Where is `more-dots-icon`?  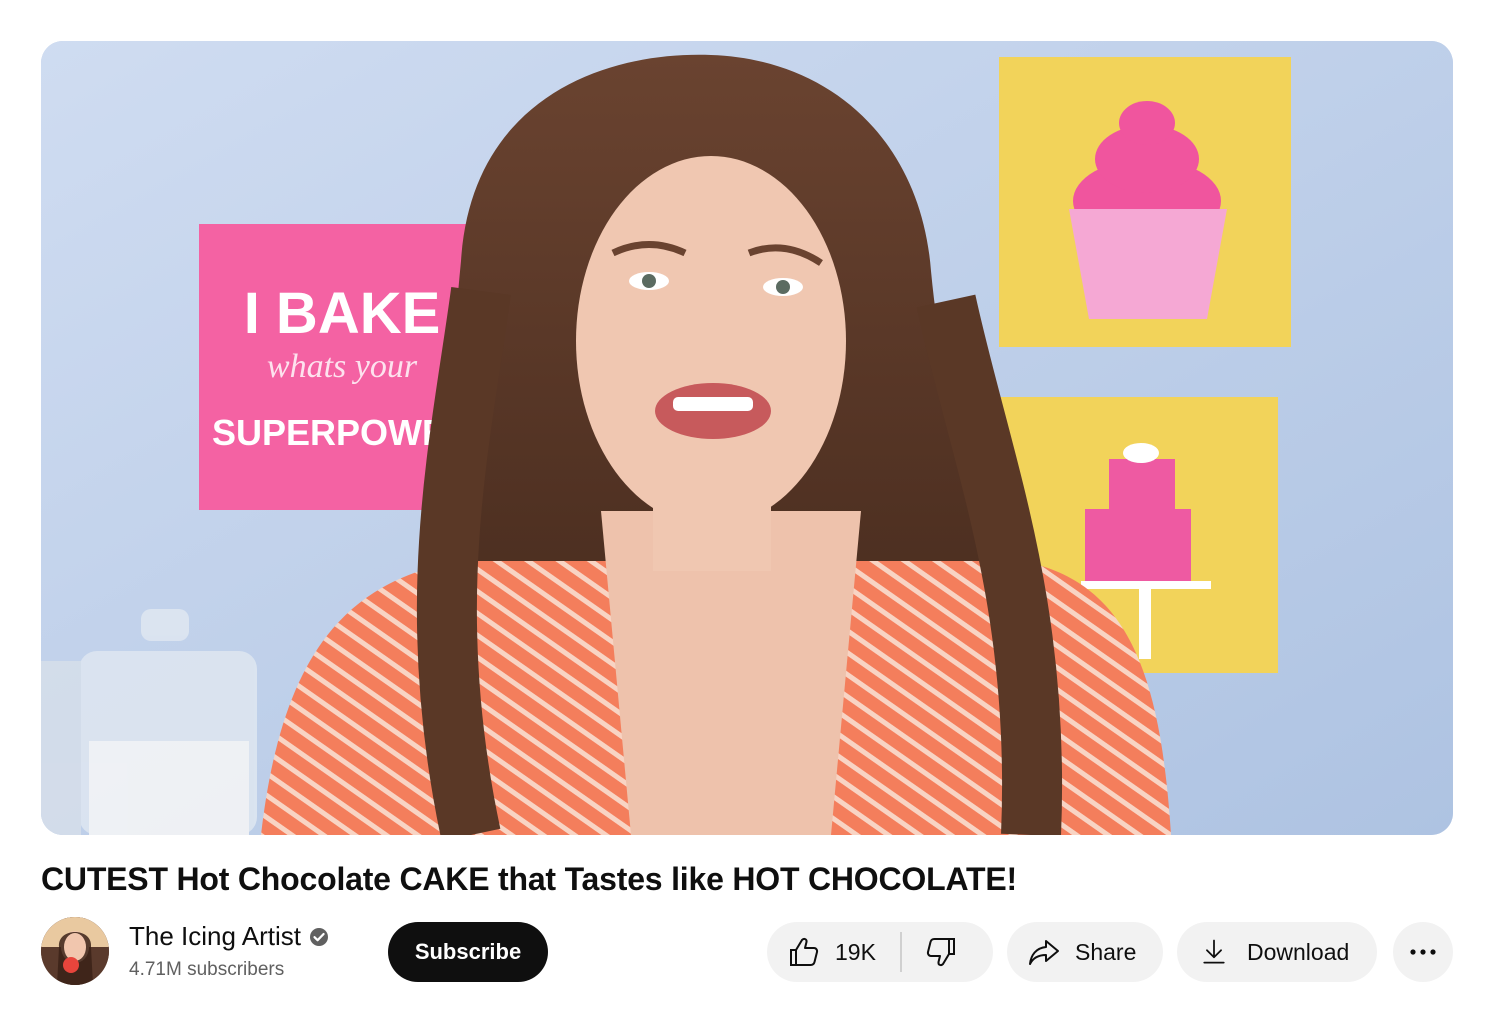 more-dots-icon is located at coordinates (1423, 952).